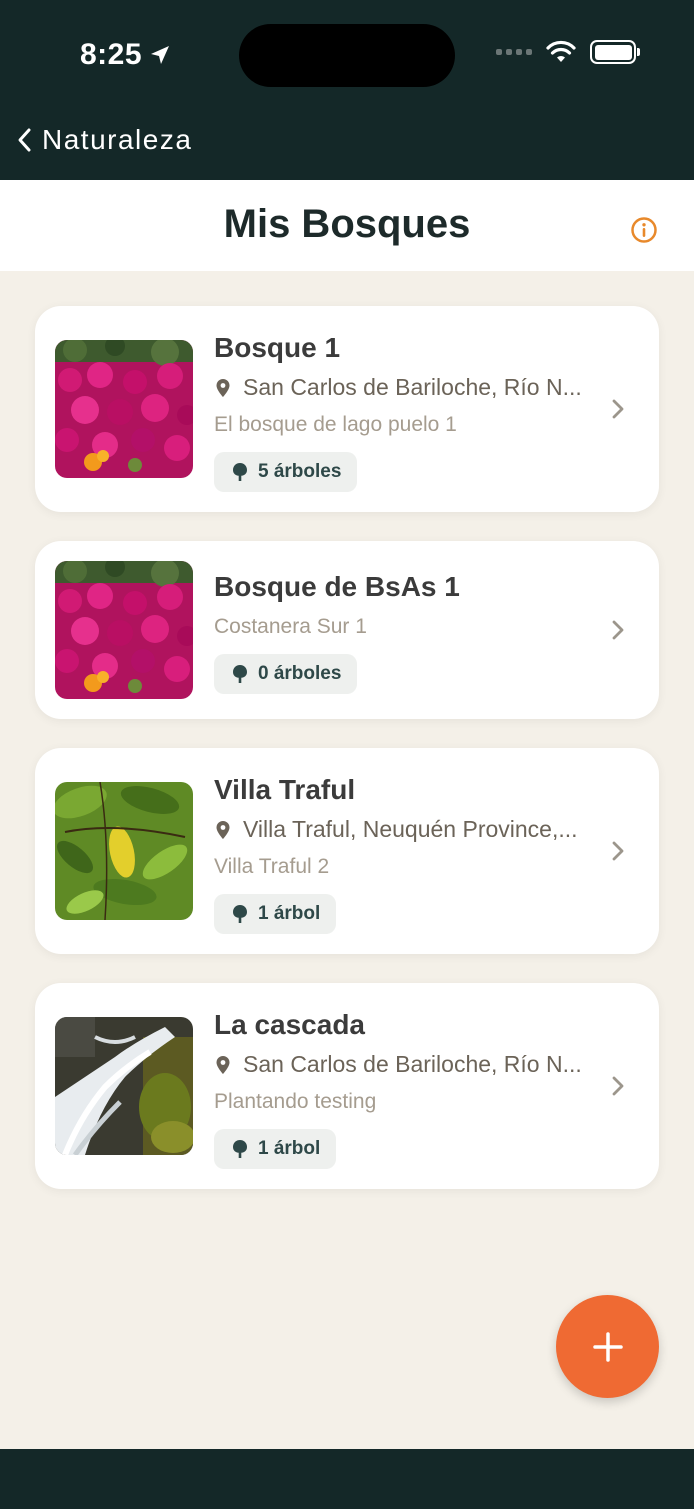 The width and height of the screenshot is (694, 1509). What do you see at coordinates (160, 55) in the screenshot?
I see `location-arrow-icon` at bounding box center [160, 55].